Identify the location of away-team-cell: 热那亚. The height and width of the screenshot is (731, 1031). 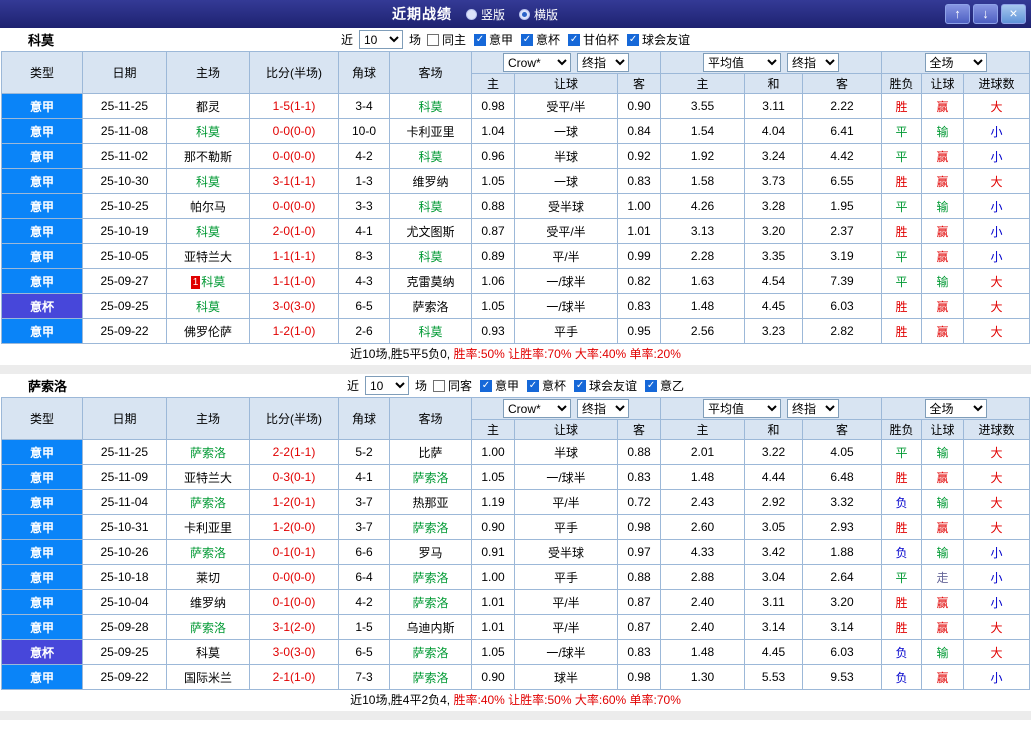
(430, 502).